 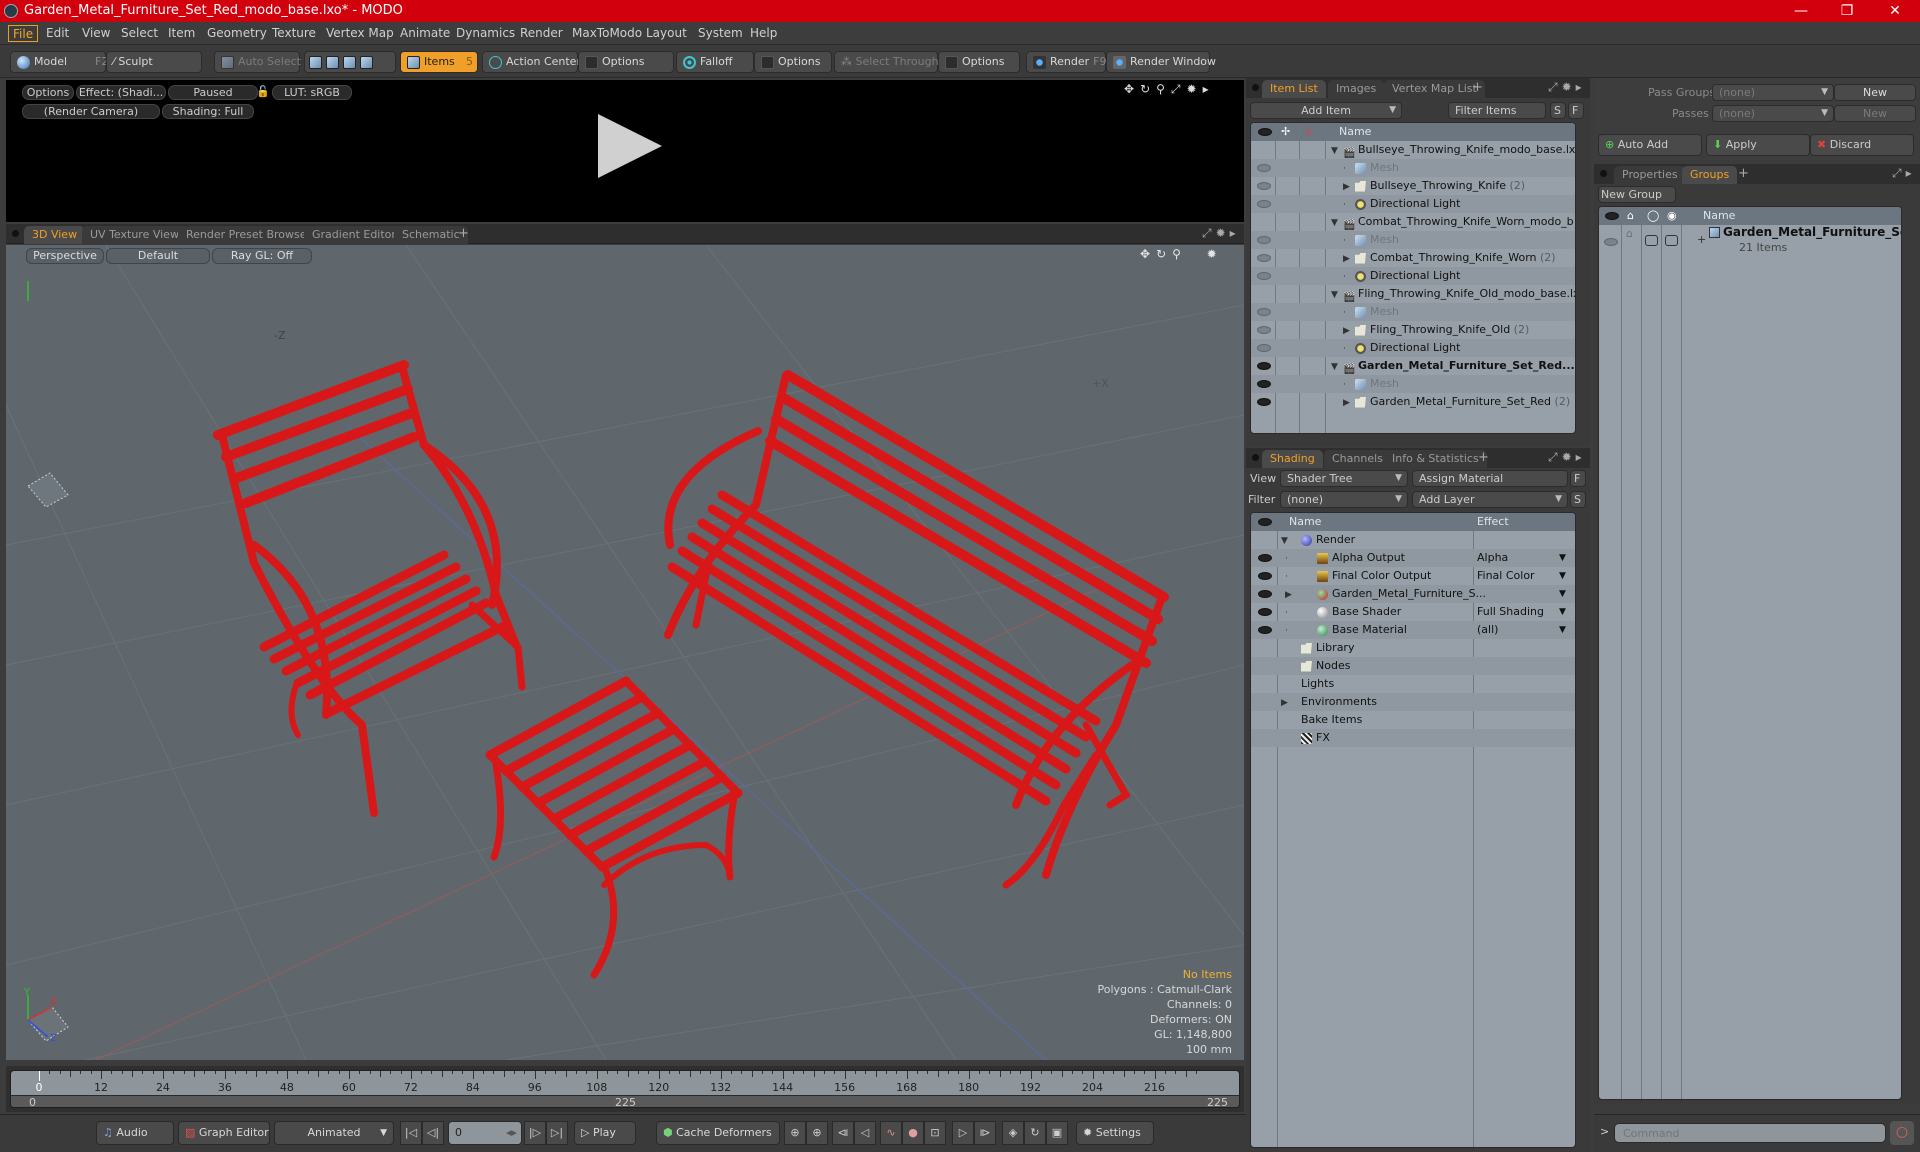 What do you see at coordinates (1413, 738) in the screenshot?
I see `shader-row: FX` at bounding box center [1413, 738].